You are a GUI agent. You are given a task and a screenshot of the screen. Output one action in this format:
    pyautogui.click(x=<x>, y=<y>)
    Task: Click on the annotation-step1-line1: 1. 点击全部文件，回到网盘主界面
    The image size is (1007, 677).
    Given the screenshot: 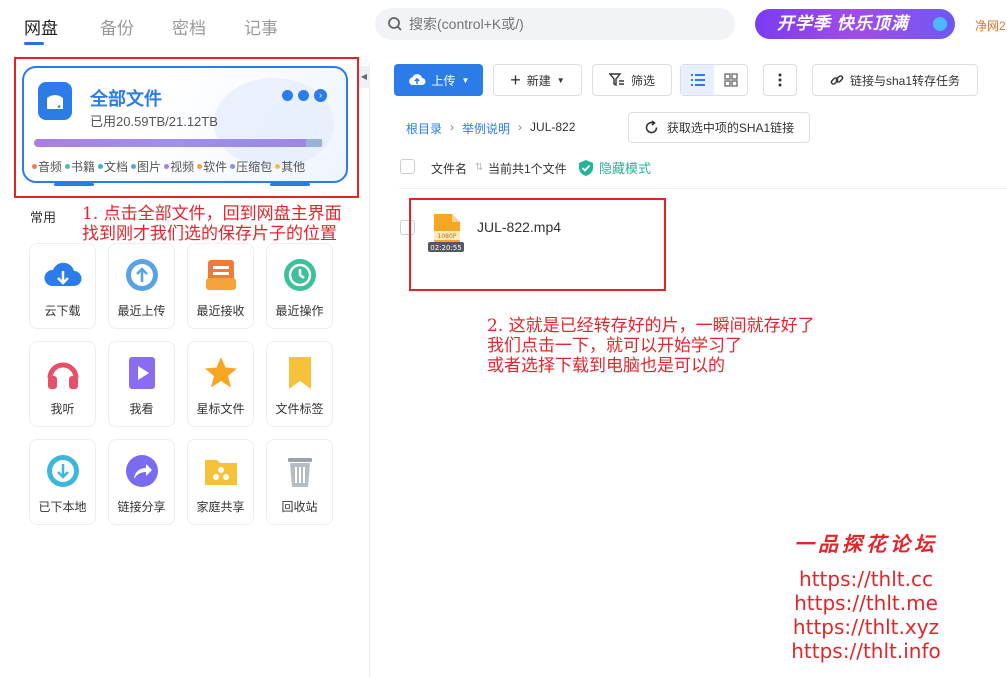 What is the action you would take?
    pyautogui.click(x=212, y=214)
    